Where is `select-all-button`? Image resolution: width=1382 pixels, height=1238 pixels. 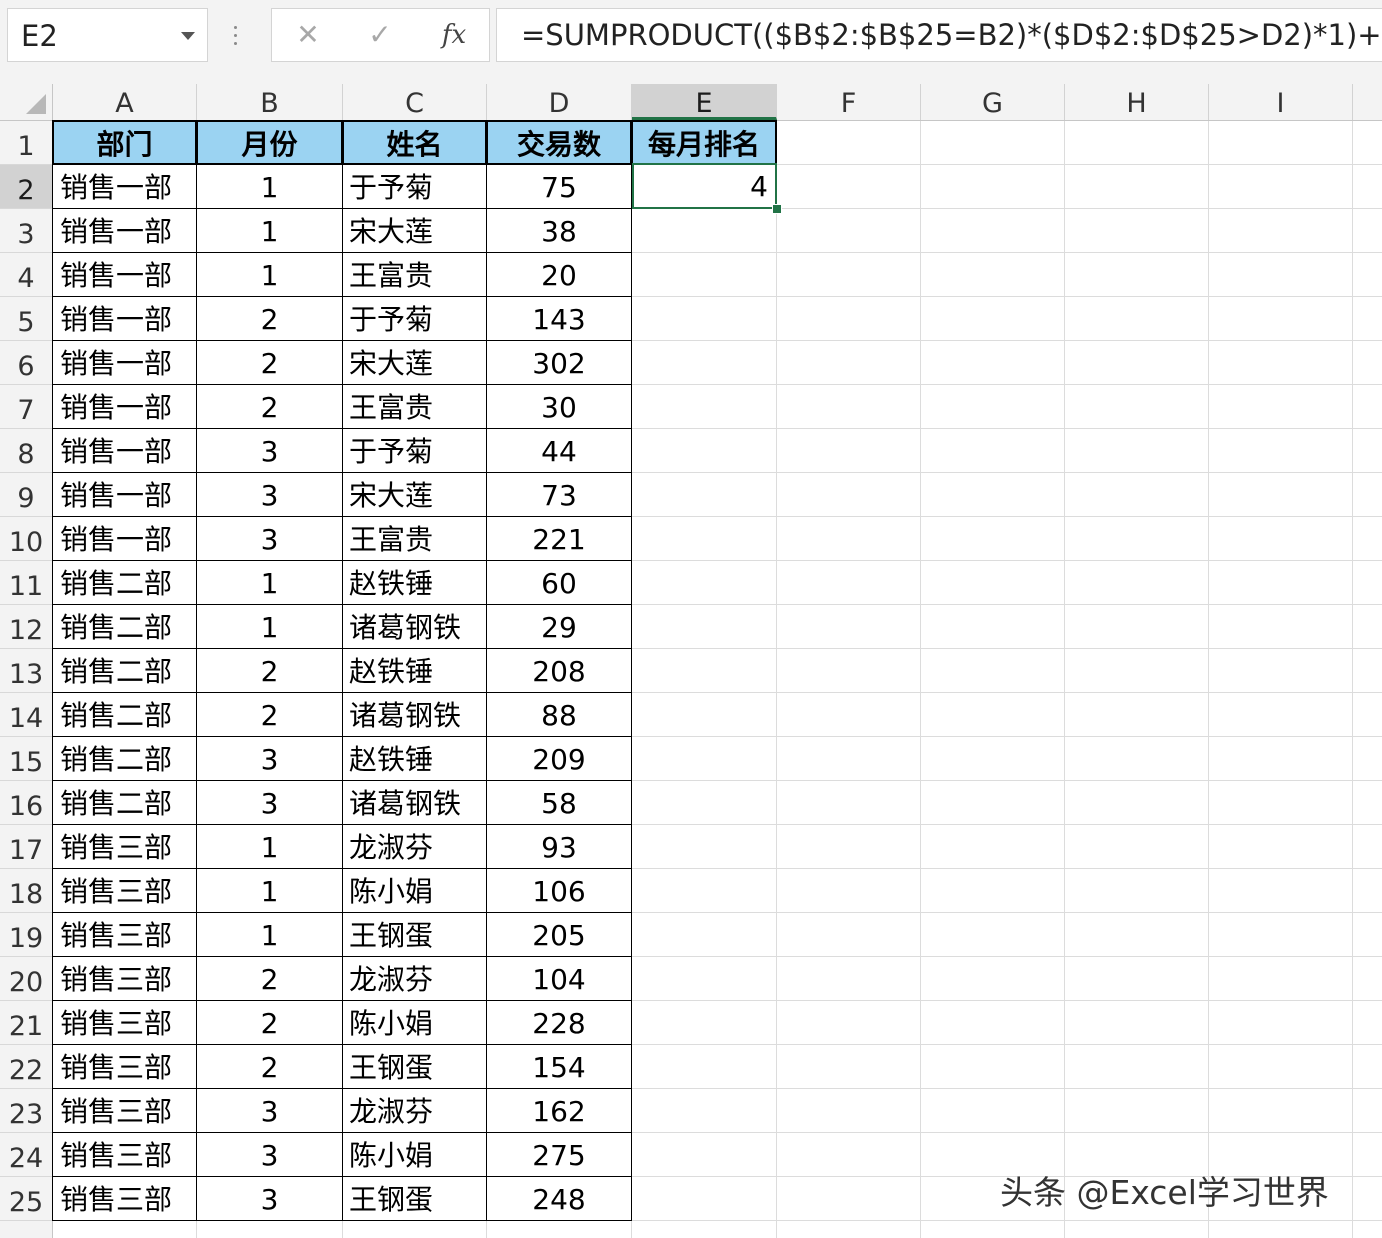
select-all-button is located at coordinates (26, 102).